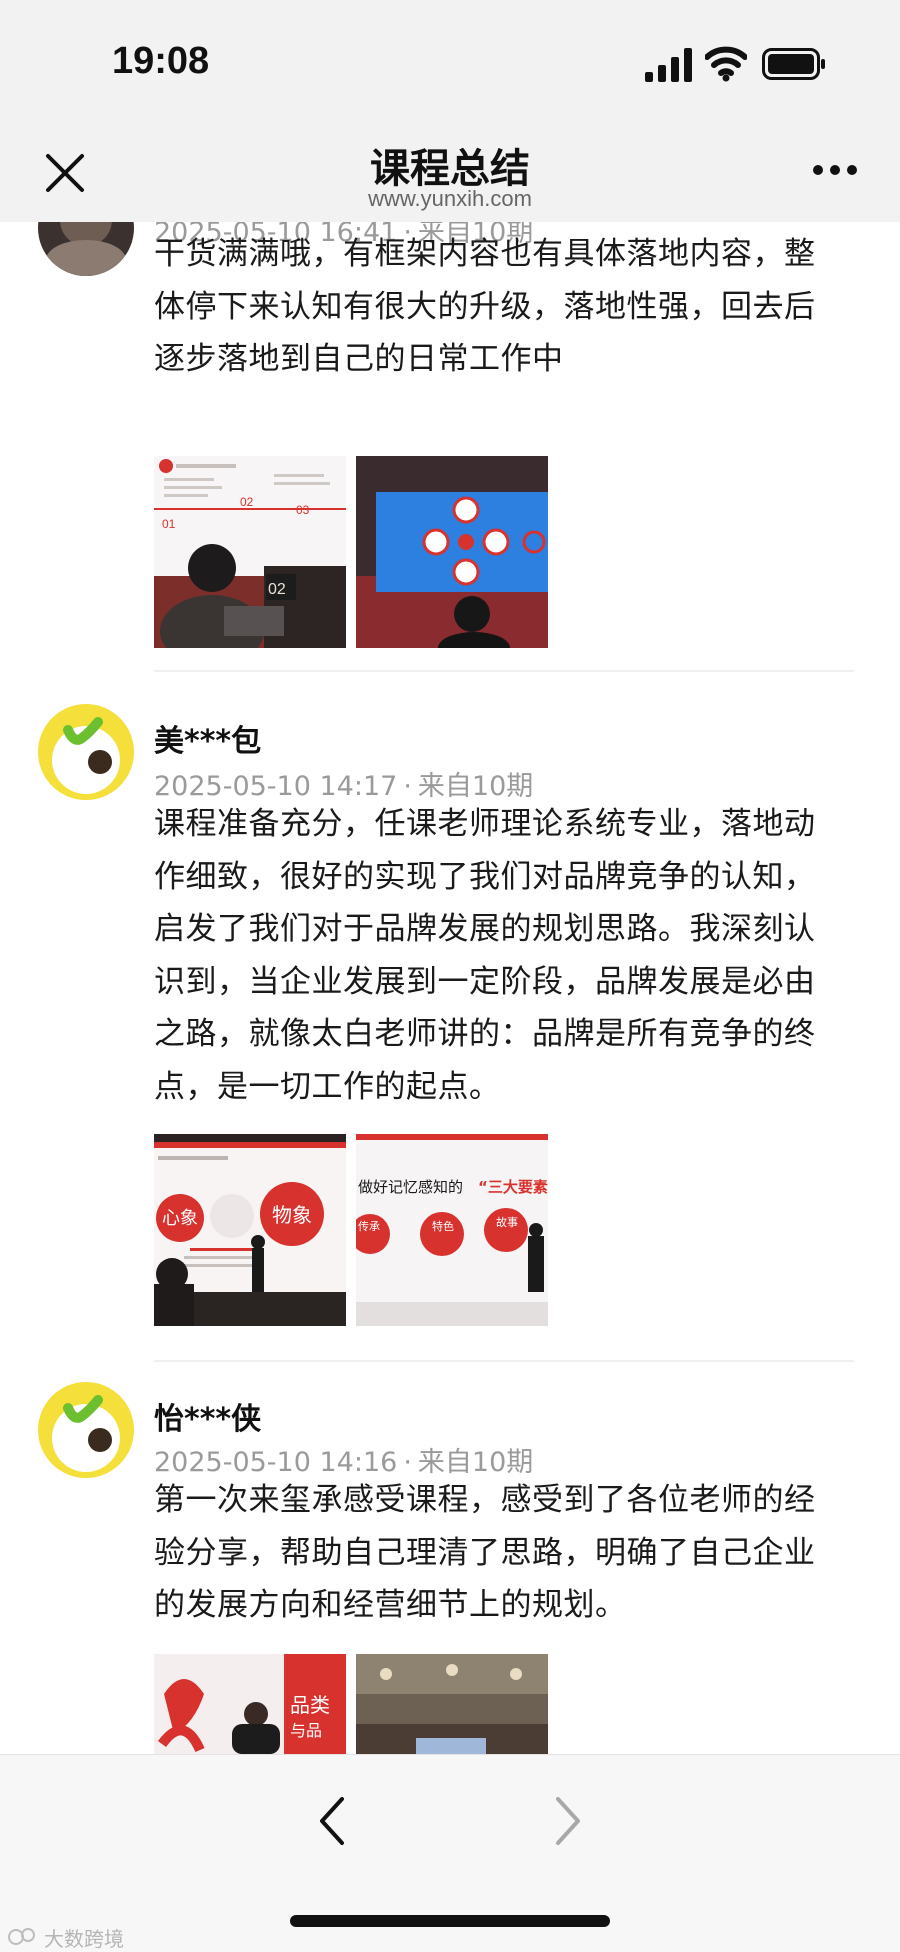 The height and width of the screenshot is (1952, 900). What do you see at coordinates (250, 1704) in the screenshot?
I see `photo-thumbnail: 品类 与品` at bounding box center [250, 1704].